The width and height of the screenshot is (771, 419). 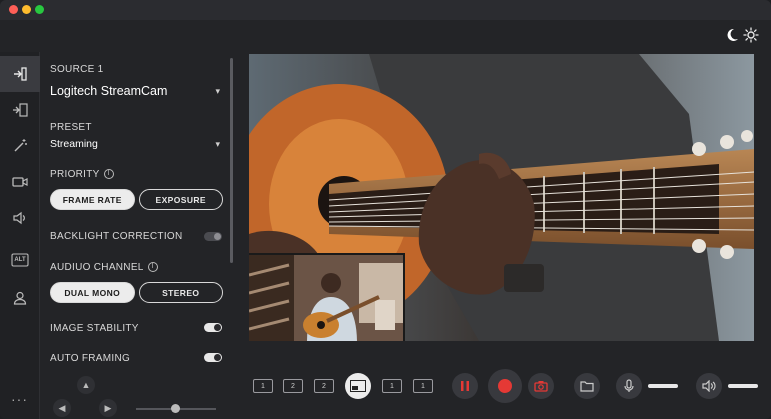 I want to click on video-camera-icon, so click(x=20, y=182).